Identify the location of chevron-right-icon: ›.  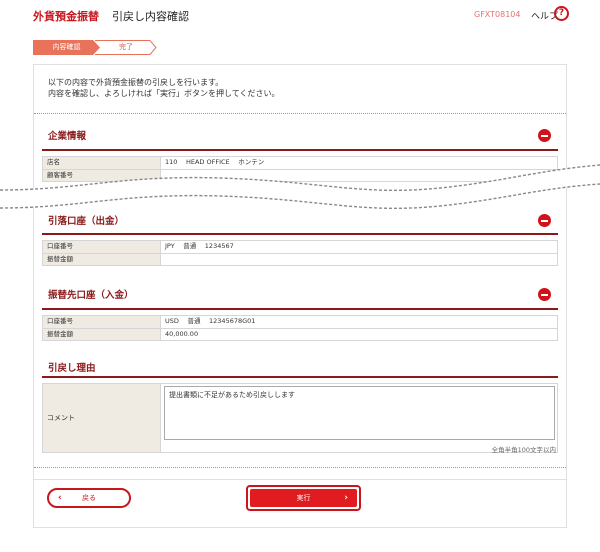
(346, 498).